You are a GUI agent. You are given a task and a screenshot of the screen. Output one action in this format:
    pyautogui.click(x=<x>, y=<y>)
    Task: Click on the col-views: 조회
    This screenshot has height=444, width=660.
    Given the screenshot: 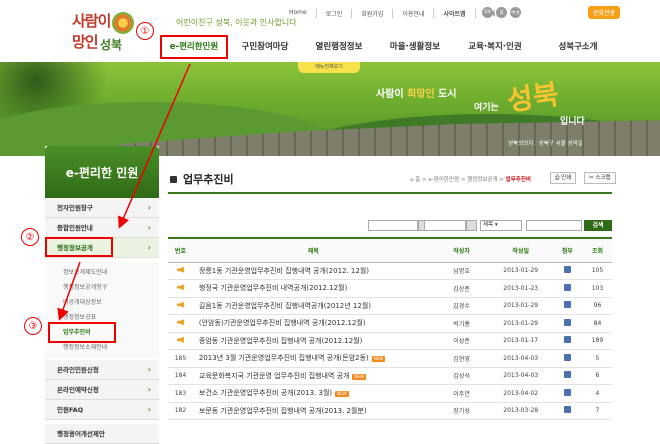 What is the action you would take?
    pyautogui.click(x=597, y=250)
    